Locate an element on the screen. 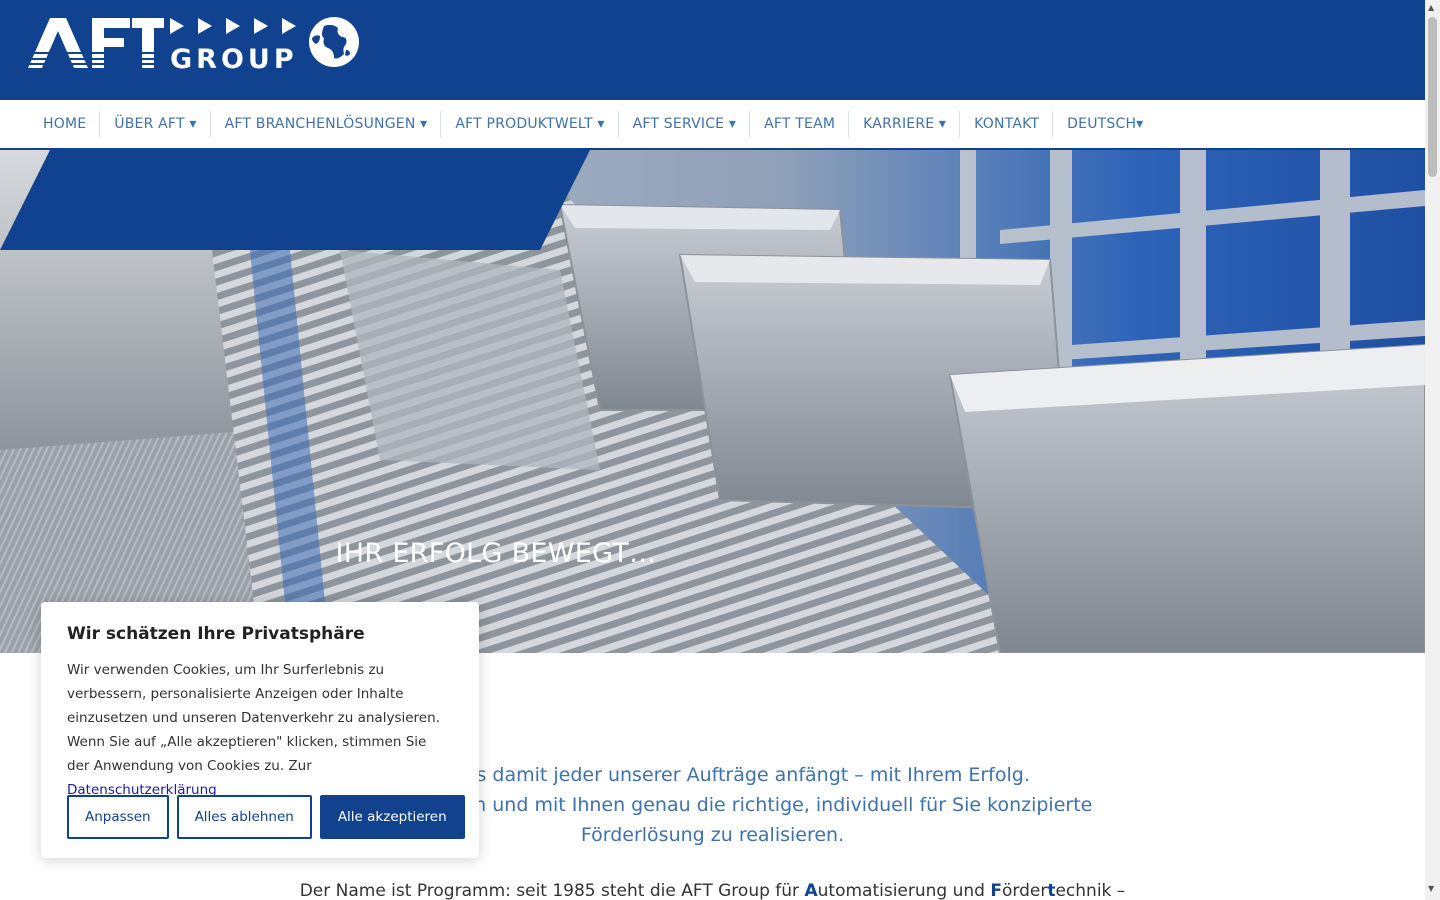 This screenshot has width=1440, height=900. nav-item-team: AFT TEAM is located at coordinates (798, 124).